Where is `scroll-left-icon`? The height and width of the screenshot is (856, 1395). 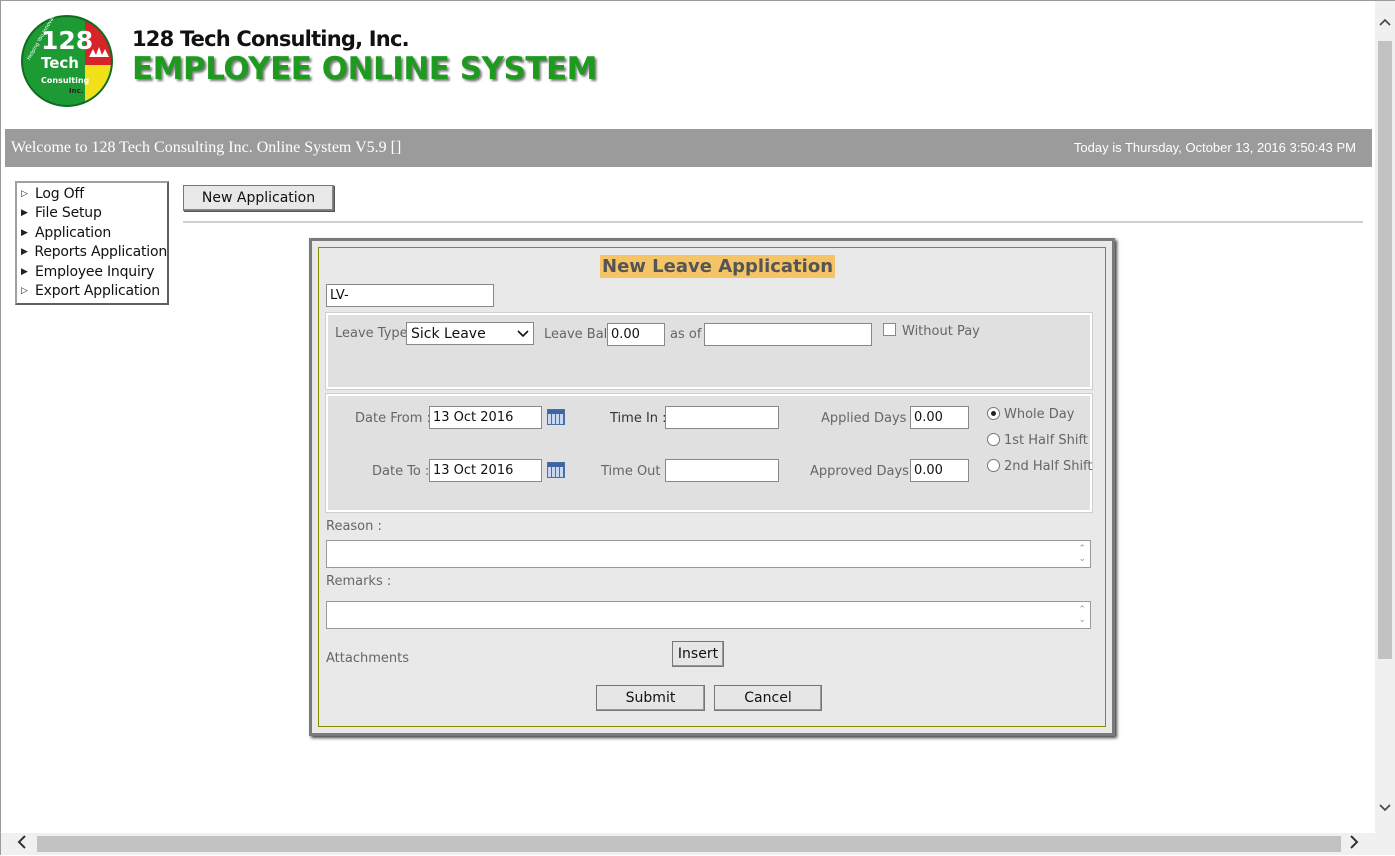 scroll-left-icon is located at coordinates (22, 844).